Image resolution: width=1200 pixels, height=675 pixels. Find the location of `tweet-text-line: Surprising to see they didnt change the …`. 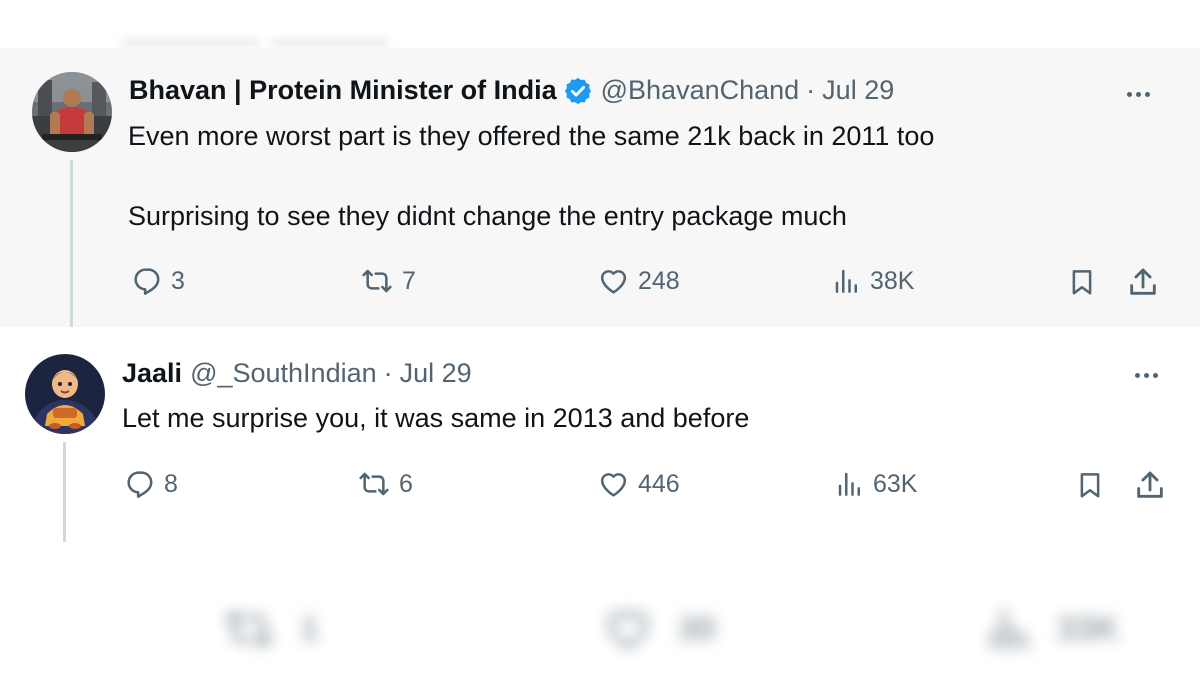

tweet-text-line: Surprising to see they didnt change the … is located at coordinates (487, 216).